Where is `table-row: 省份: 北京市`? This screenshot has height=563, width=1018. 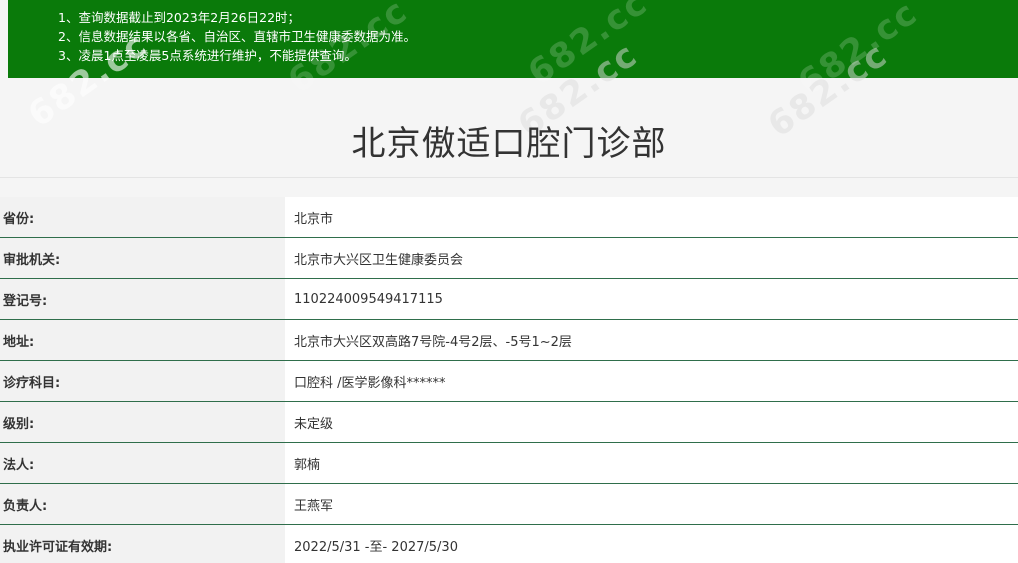 table-row: 省份: 北京市 is located at coordinates (509, 217).